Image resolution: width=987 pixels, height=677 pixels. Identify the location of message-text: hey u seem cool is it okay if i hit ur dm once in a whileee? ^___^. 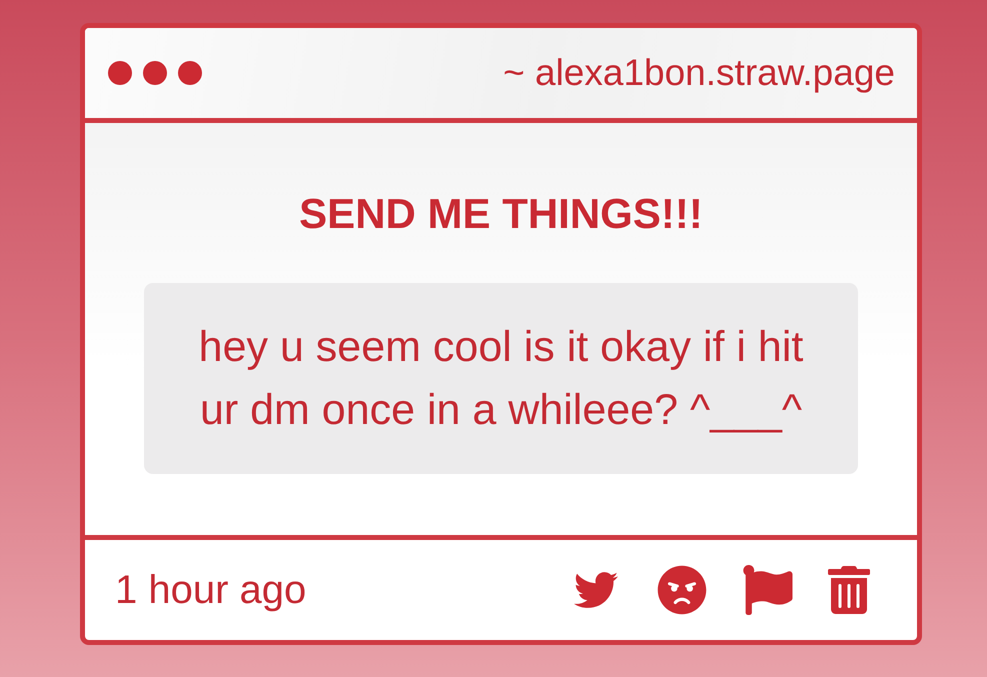
(501, 379).